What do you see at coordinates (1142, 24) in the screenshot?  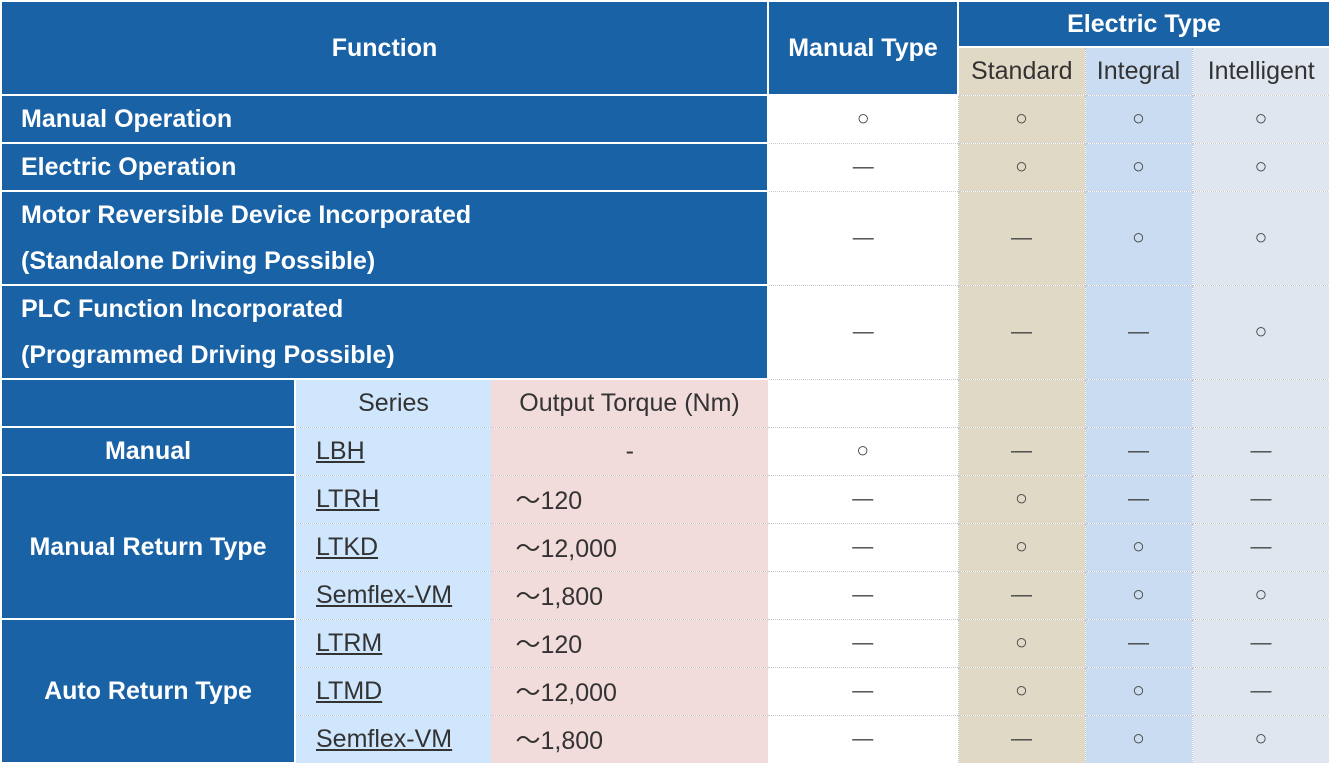 I see `electric-type-header: Electric Type` at bounding box center [1142, 24].